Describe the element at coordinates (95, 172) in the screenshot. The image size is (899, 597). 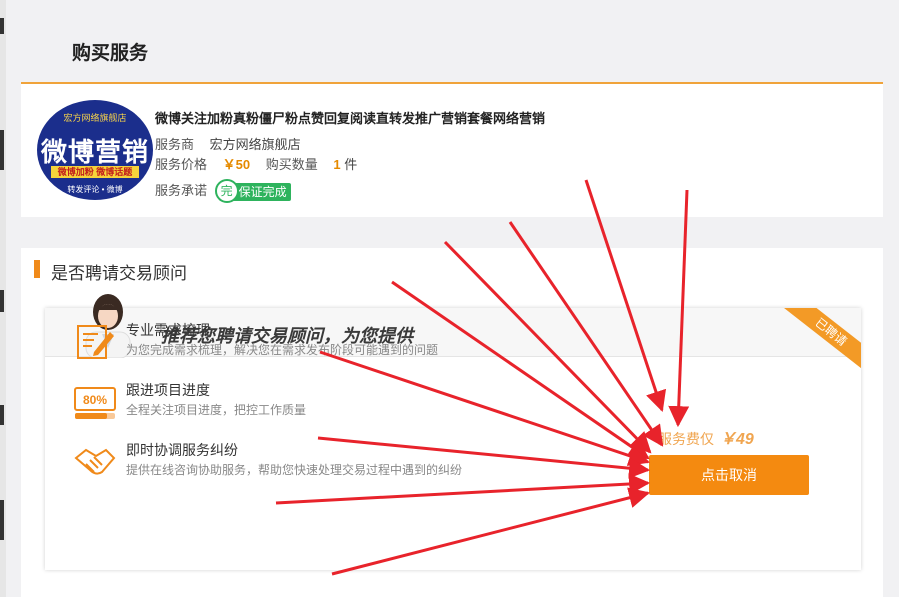
I see `logo-sub-text: 微博加粉 微博话题` at that location.